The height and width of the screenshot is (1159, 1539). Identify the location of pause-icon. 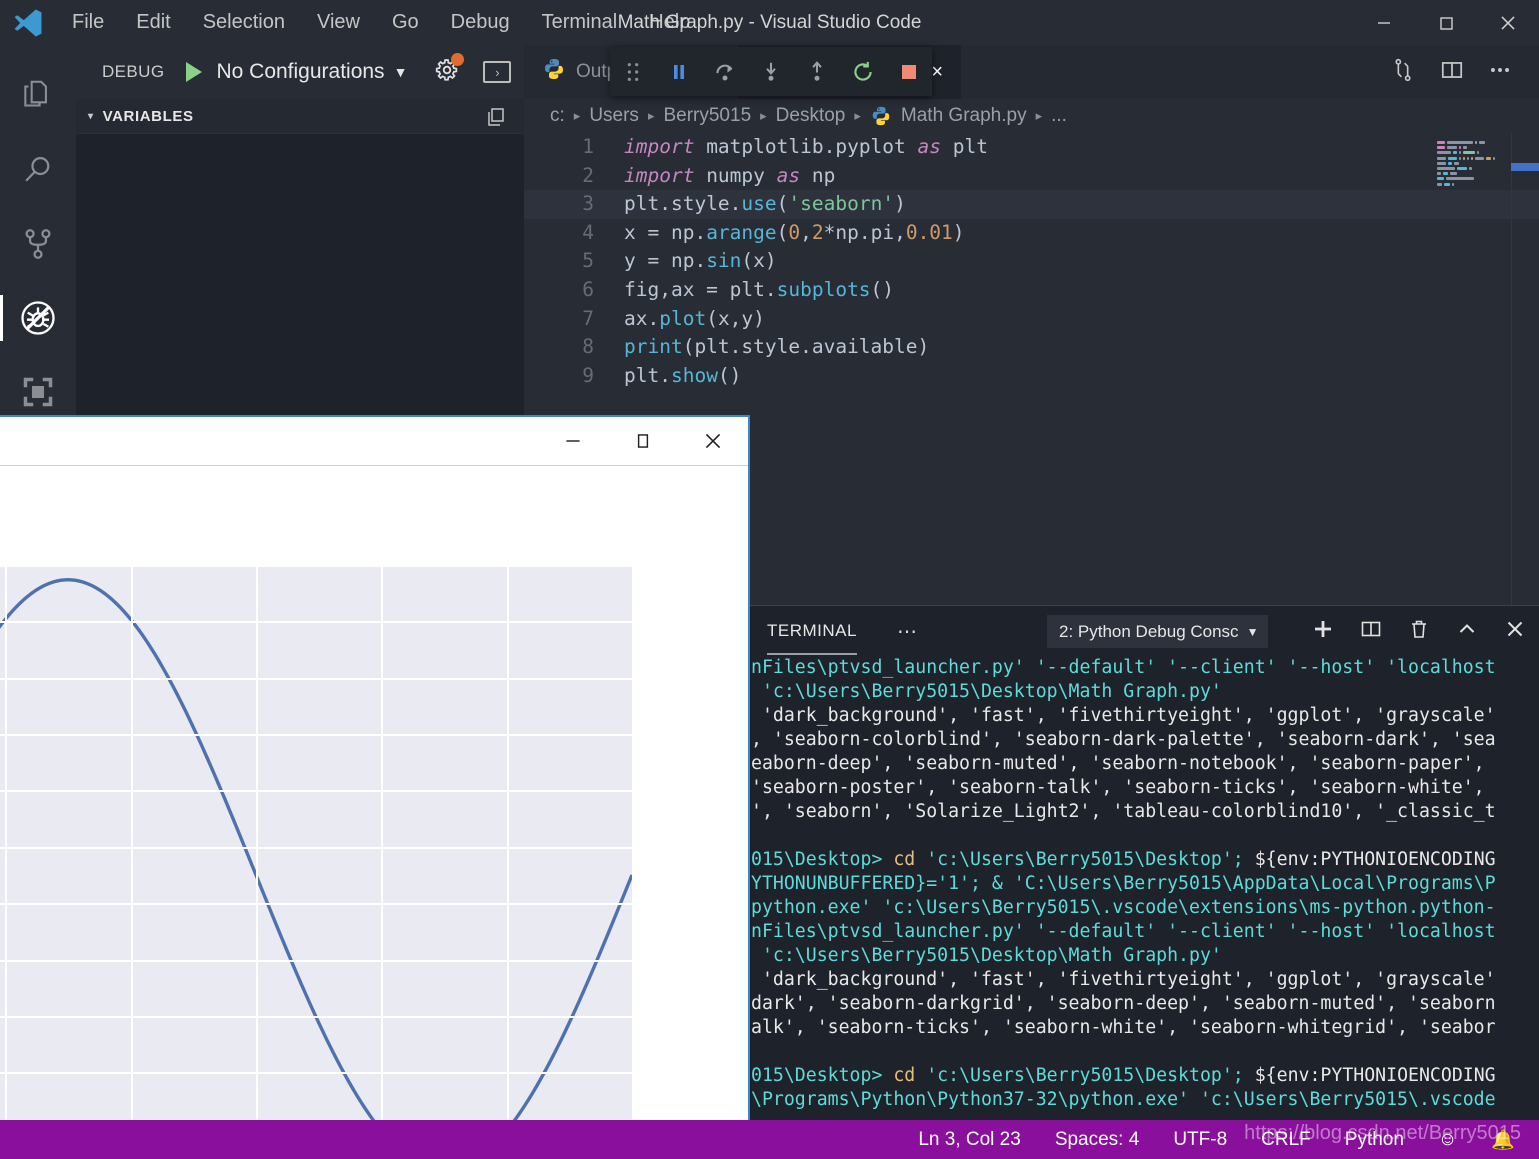
(679, 71).